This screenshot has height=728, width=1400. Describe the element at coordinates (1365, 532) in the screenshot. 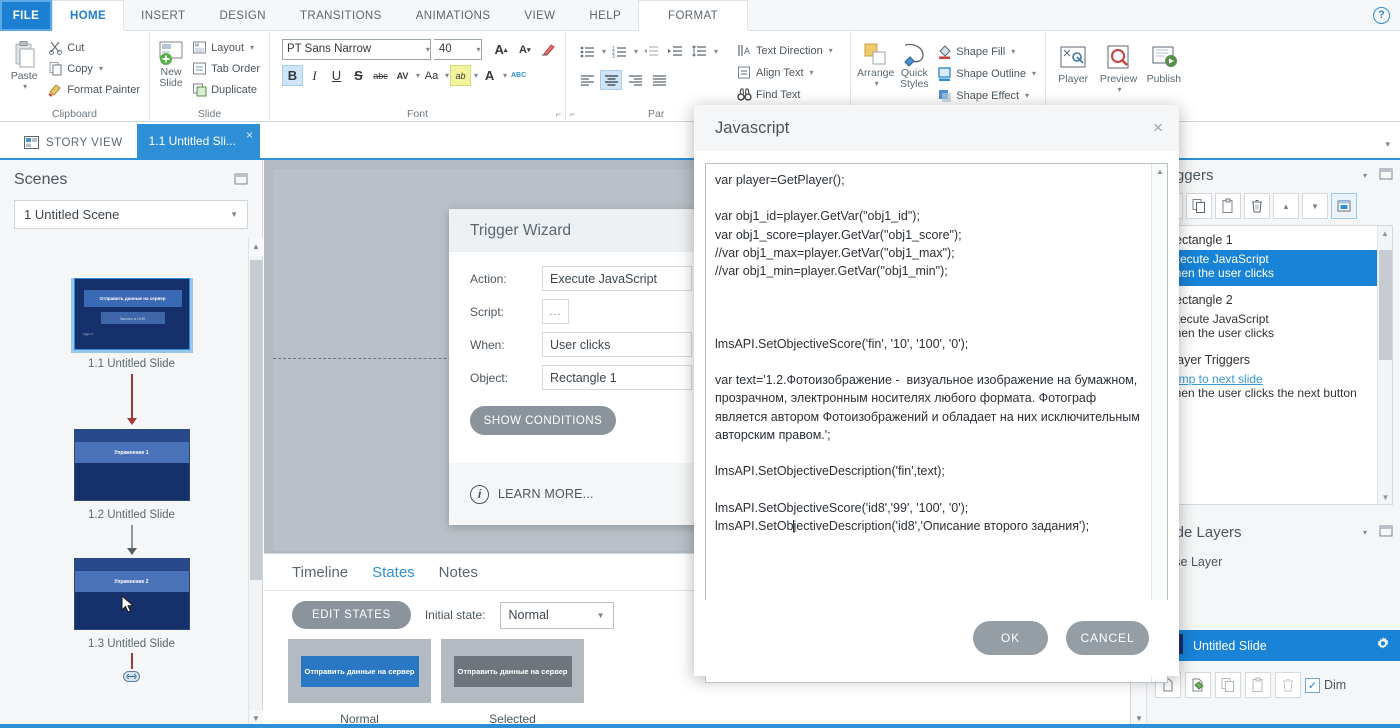

I see `layers-collapse-caret-icon: ▾` at that location.